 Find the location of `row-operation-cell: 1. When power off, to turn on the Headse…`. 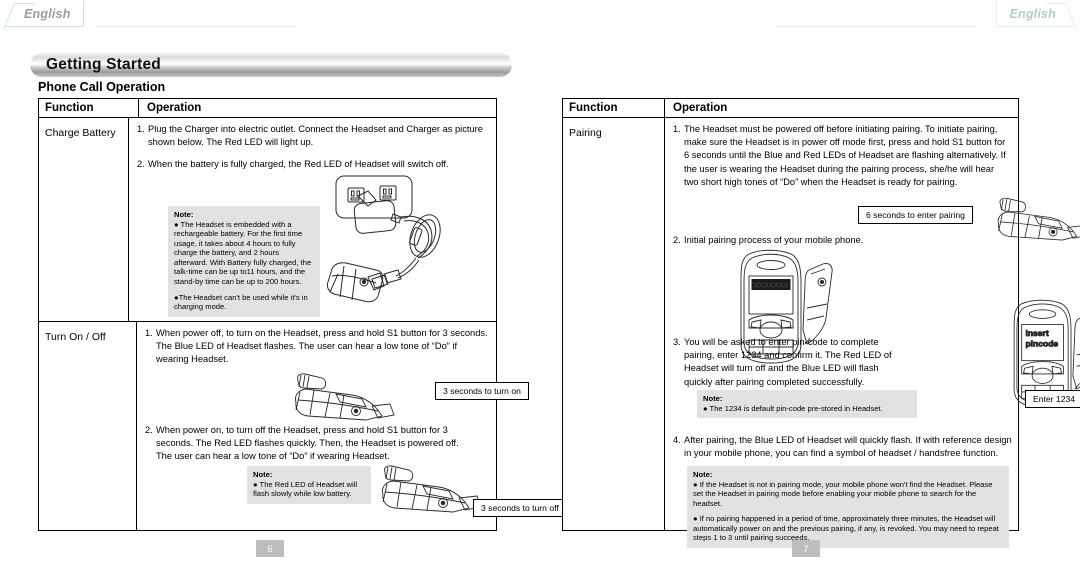

row-operation-cell: 1. When power off, to turn on the Headse… is located at coordinates (352, 426).